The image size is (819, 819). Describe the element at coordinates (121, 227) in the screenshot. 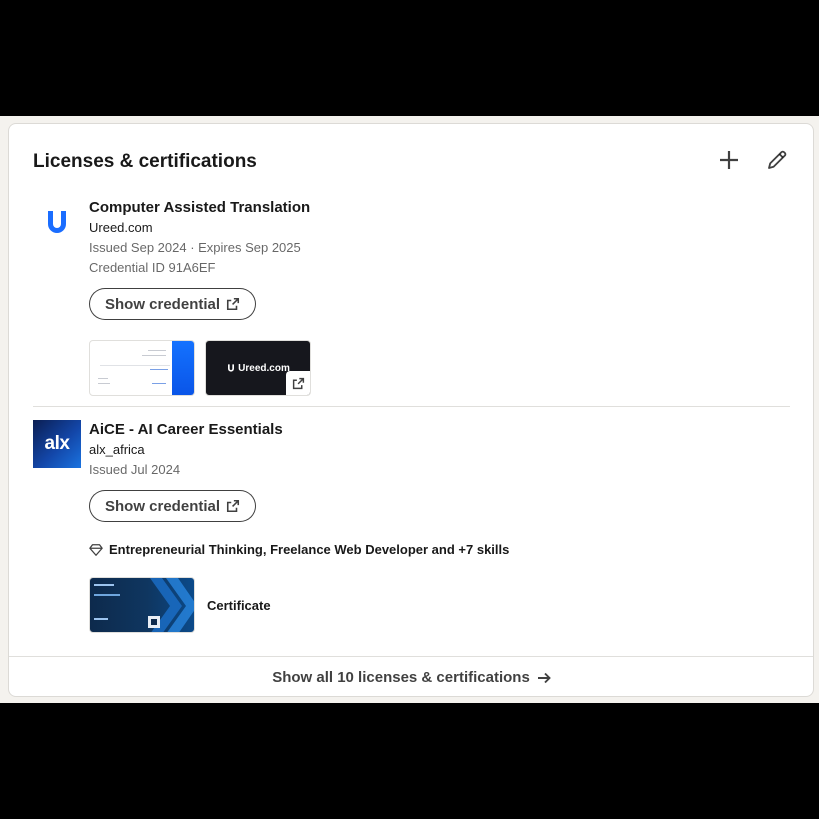

I see `issuing-organization: Ureed.com` at that location.